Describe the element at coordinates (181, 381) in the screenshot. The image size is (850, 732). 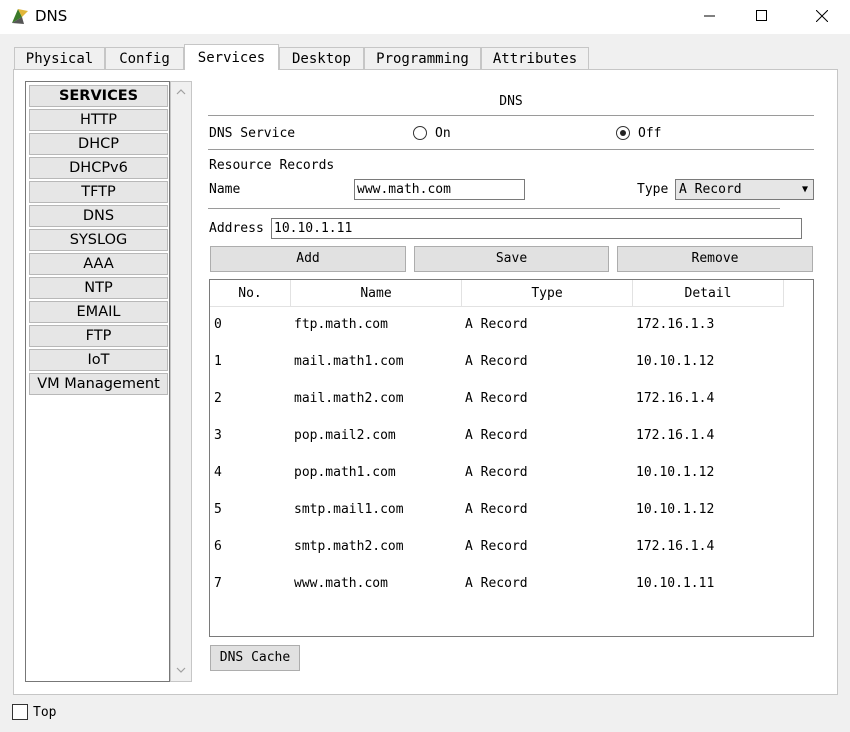
I see `services-scrollbar` at that location.